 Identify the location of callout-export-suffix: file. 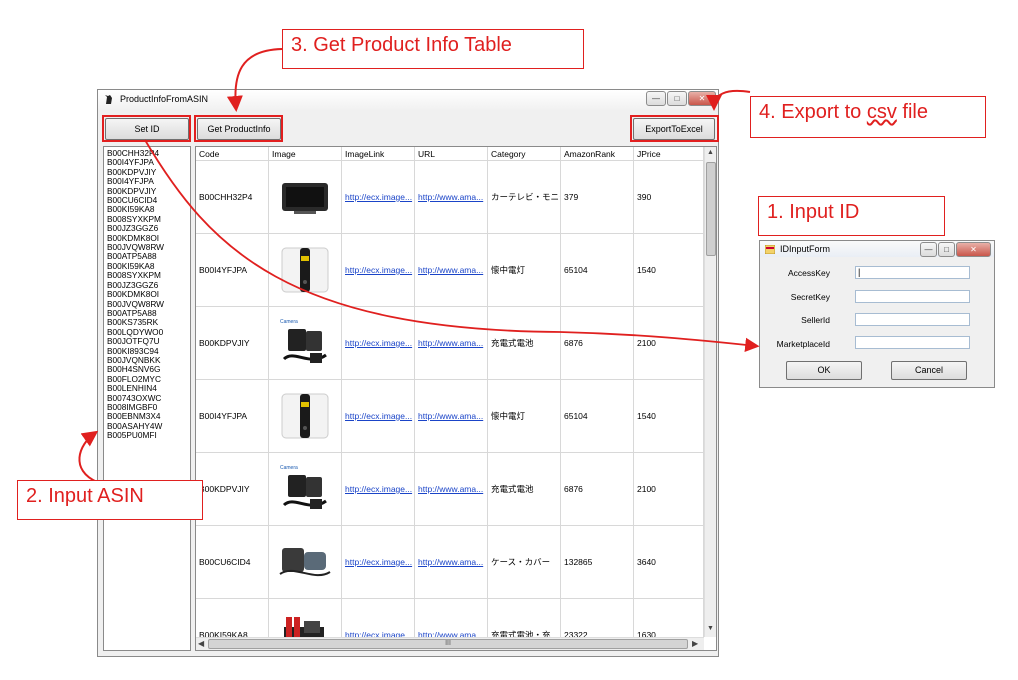
(912, 112).